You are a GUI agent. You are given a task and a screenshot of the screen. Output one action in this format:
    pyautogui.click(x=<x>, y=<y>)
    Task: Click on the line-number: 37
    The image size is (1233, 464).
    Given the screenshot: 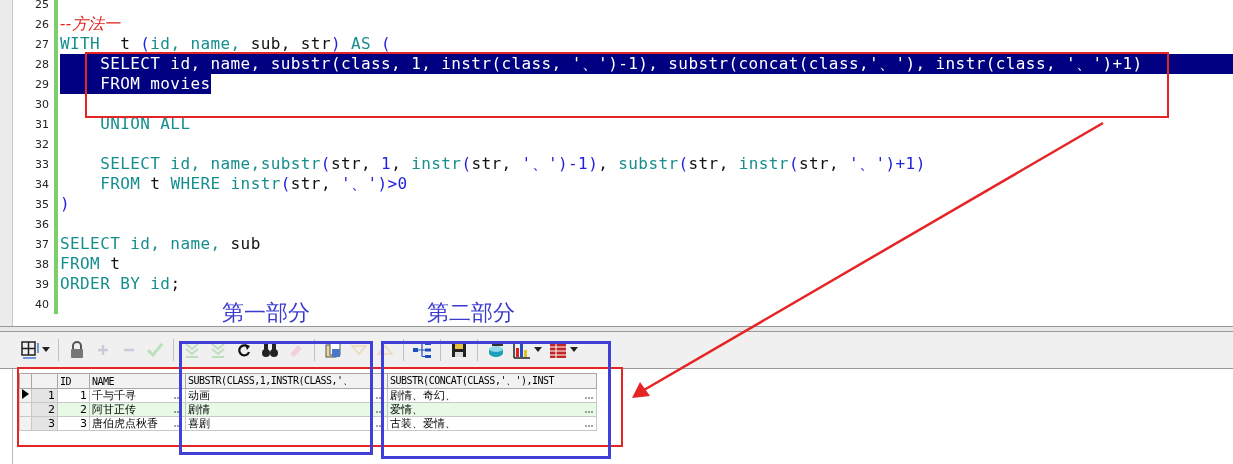 What is the action you would take?
    pyautogui.click(x=42, y=244)
    